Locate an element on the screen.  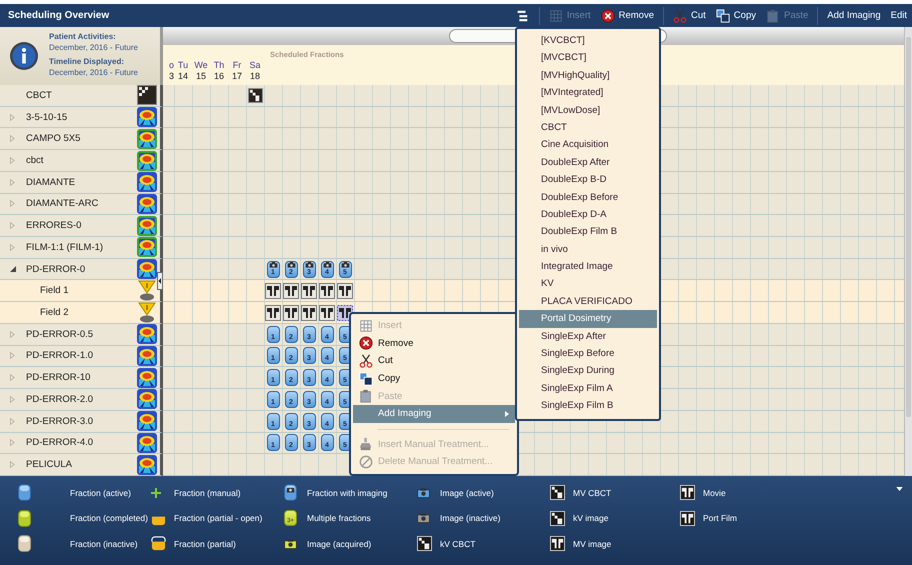
menu-item: [MVHighQuality] is located at coordinates (588, 75).